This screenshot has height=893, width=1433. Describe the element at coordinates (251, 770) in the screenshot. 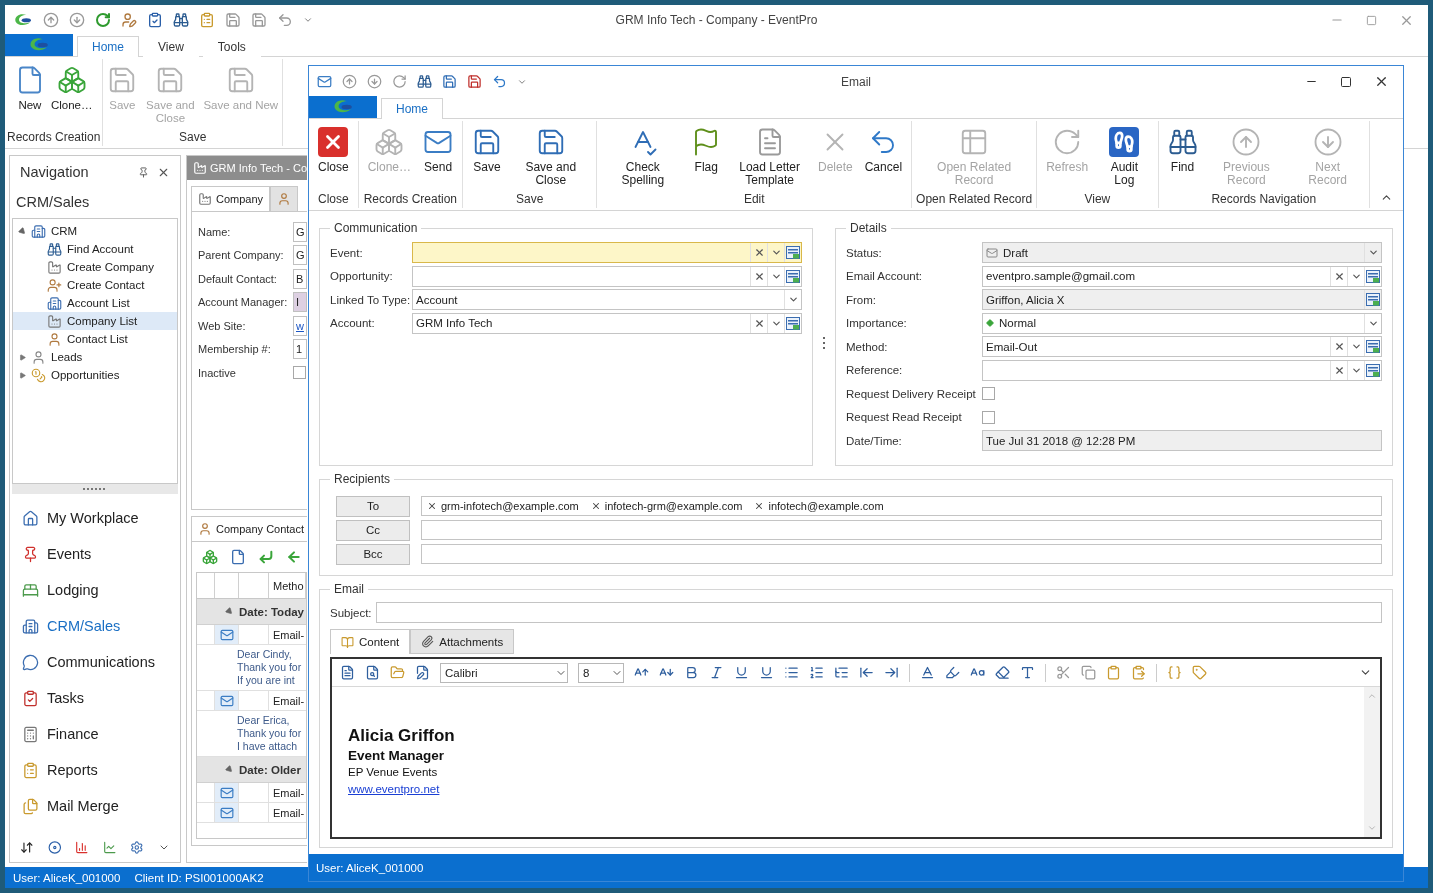

I see `group-row: Date: Older` at that location.